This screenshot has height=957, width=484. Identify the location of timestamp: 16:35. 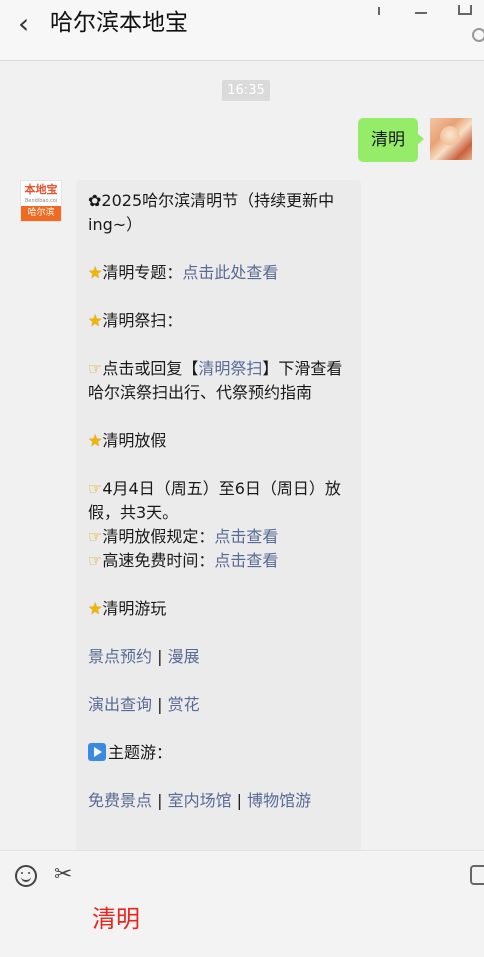
(246, 90).